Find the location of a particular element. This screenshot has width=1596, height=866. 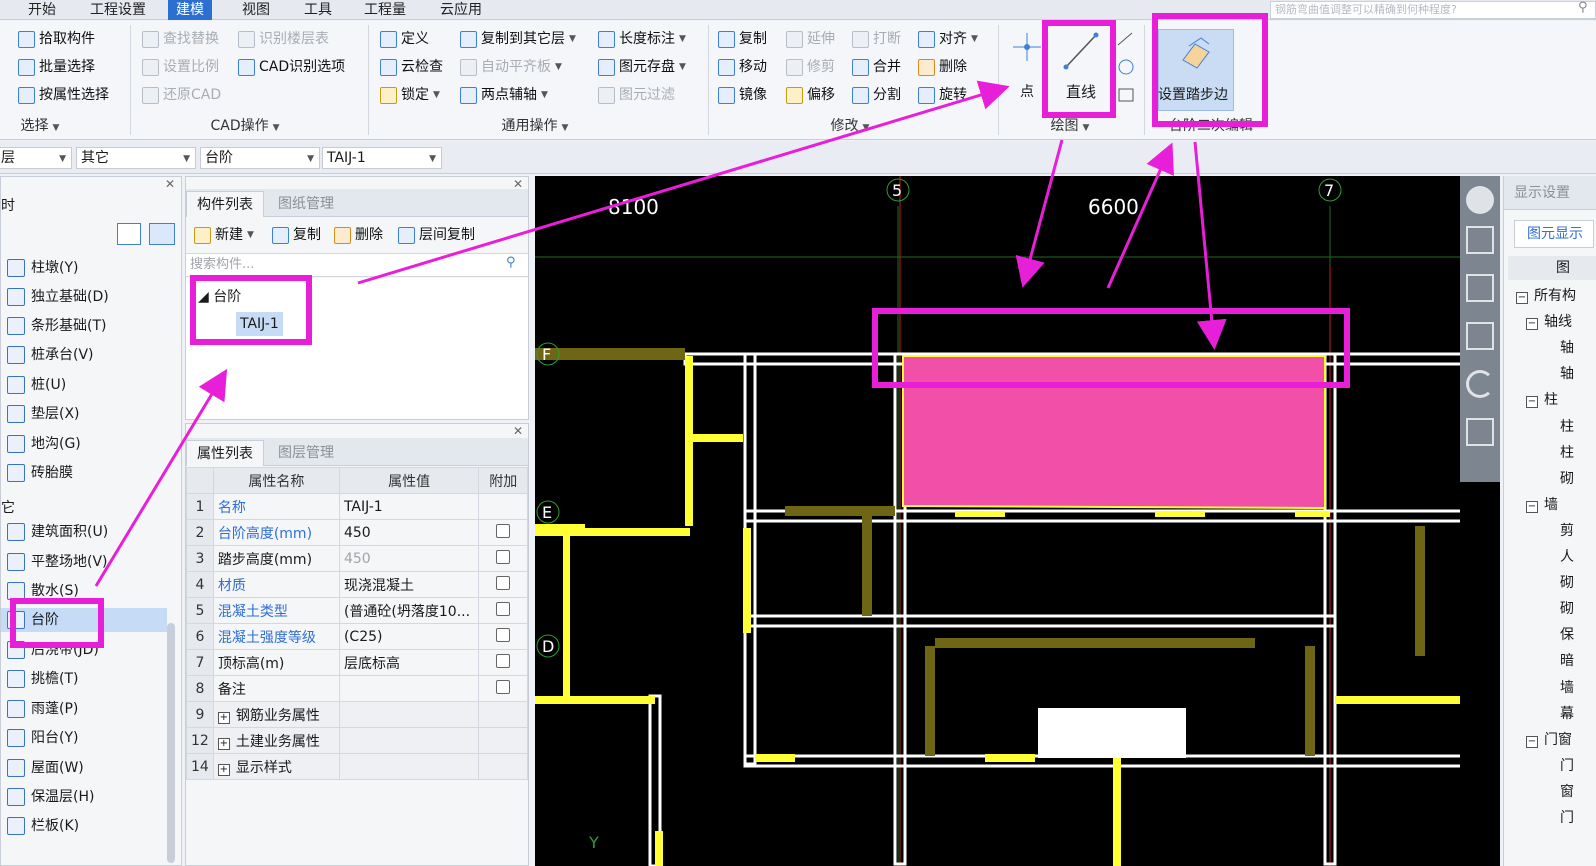

nav-item: 地沟(G) is located at coordinates (84, 444).